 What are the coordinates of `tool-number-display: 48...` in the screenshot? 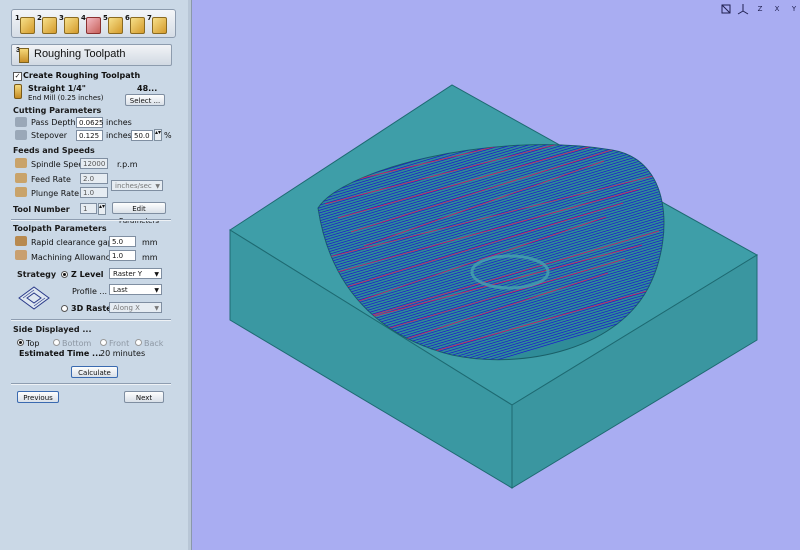 It's located at (147, 88).